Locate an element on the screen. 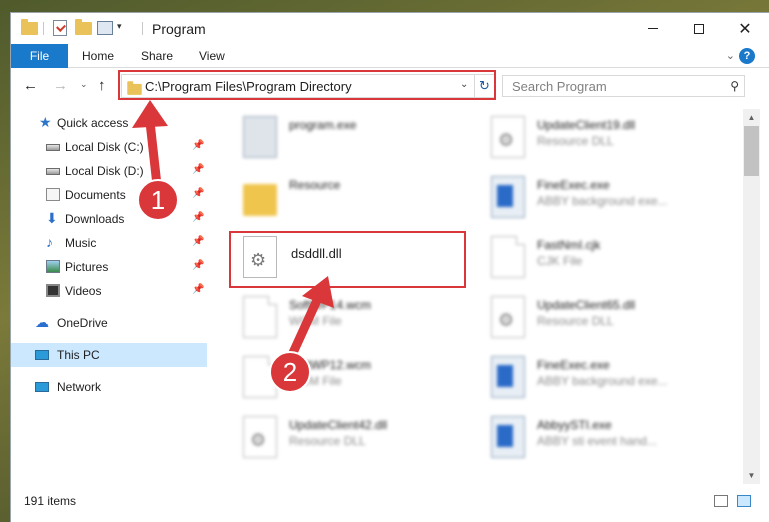 This screenshot has width=769, height=522. sidebar-item-label: Music is located at coordinates (81, 243).